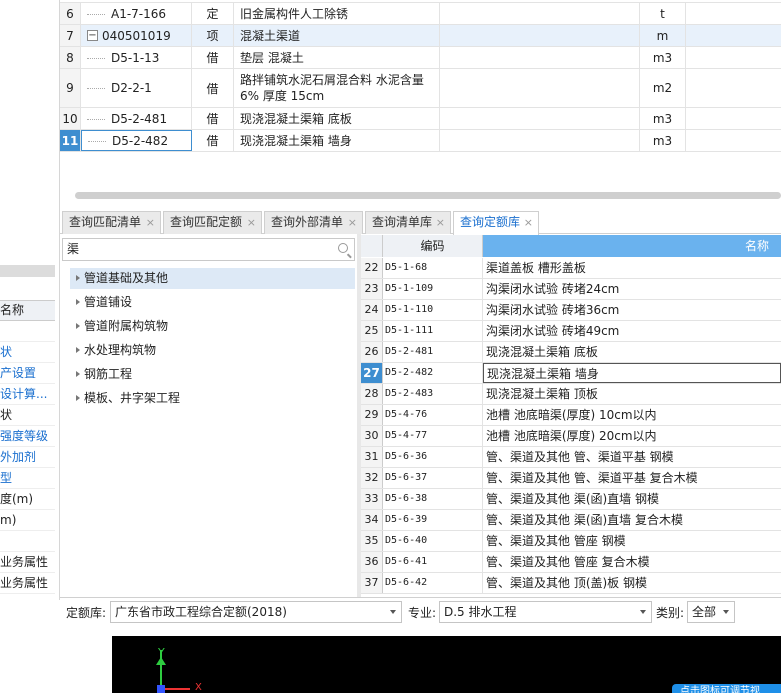 The width and height of the screenshot is (781, 693). Describe the element at coordinates (212, 350) in the screenshot. I see `tree-node: 水处理构筑物` at that location.